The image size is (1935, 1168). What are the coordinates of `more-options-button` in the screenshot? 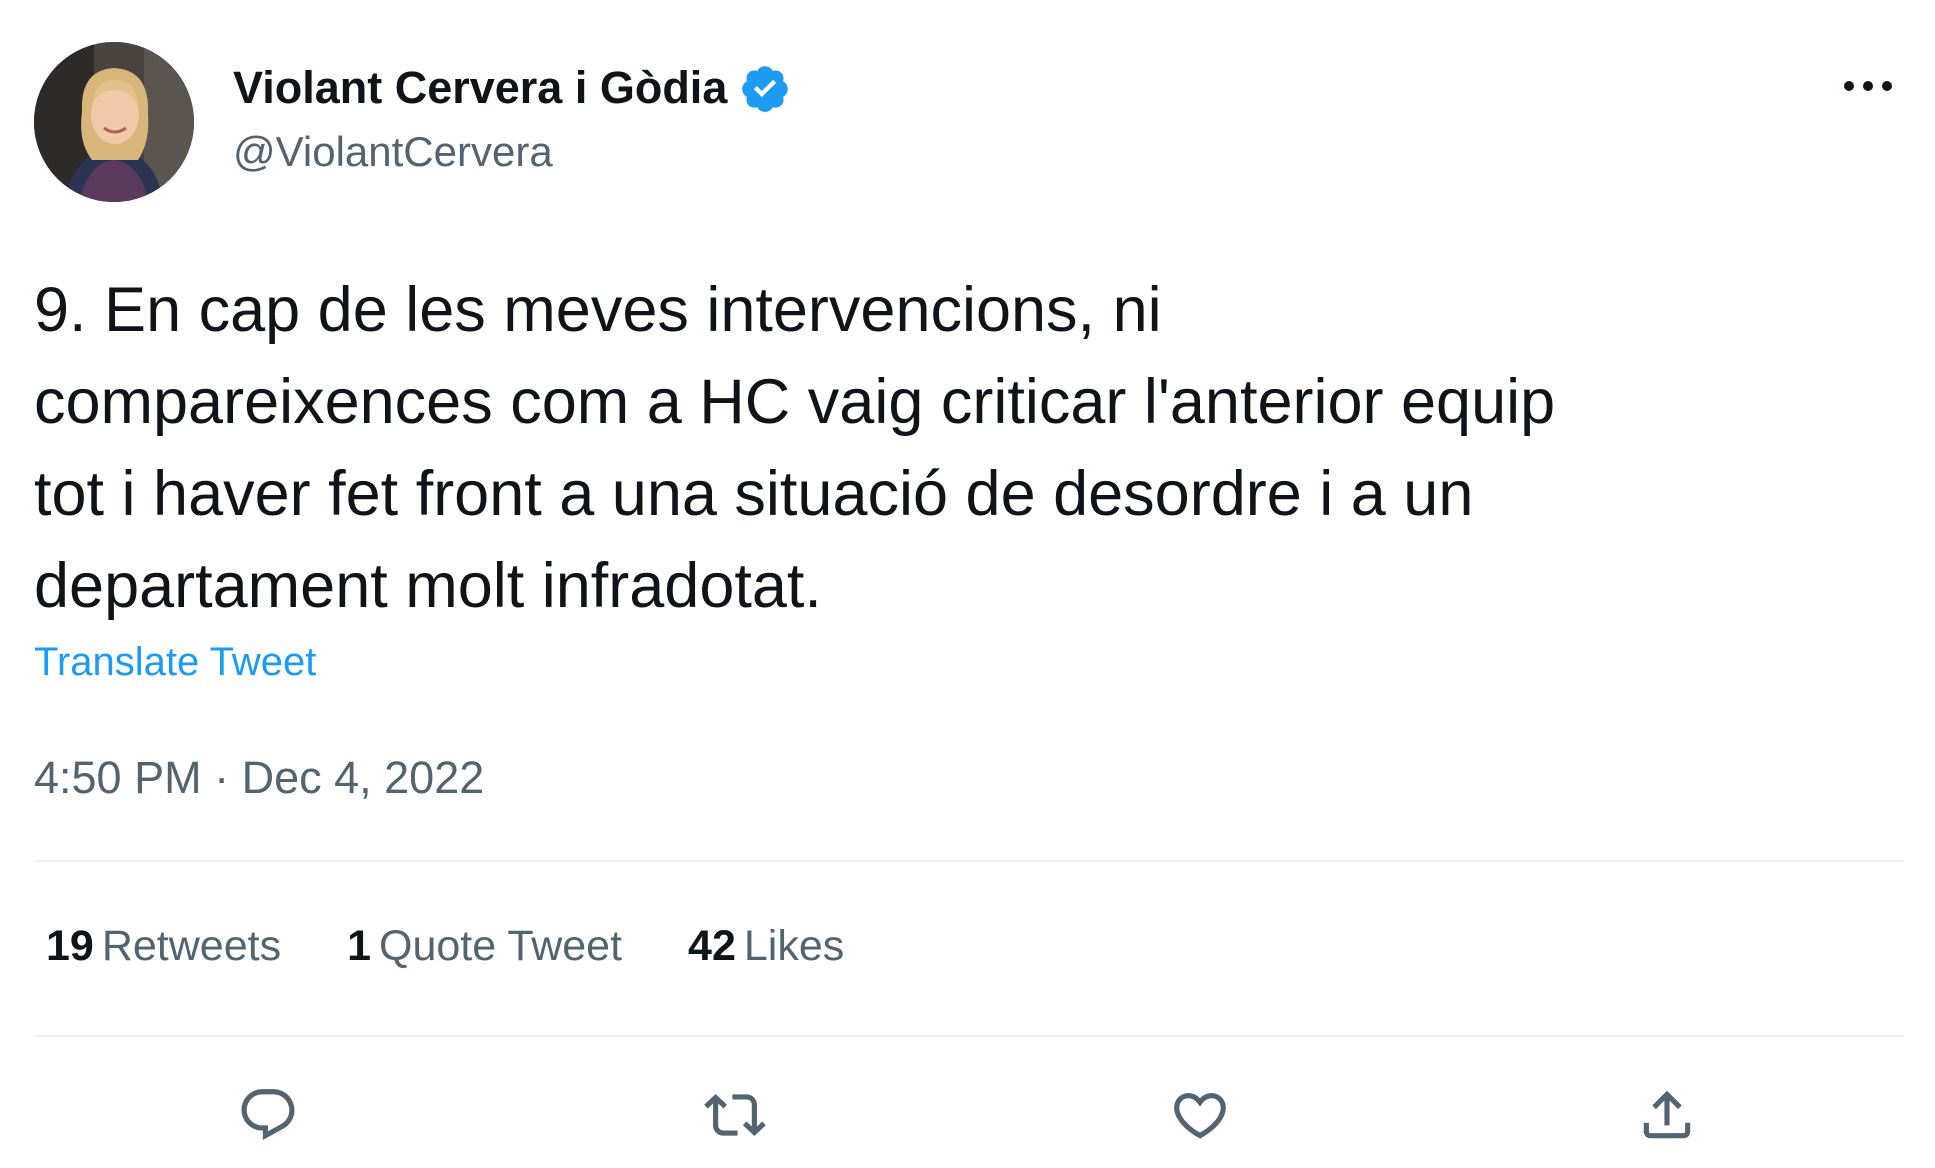 It's located at (1868, 86).